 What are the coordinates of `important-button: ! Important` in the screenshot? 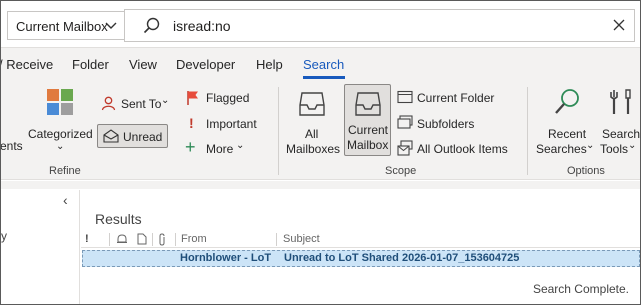 It's located at (224, 124).